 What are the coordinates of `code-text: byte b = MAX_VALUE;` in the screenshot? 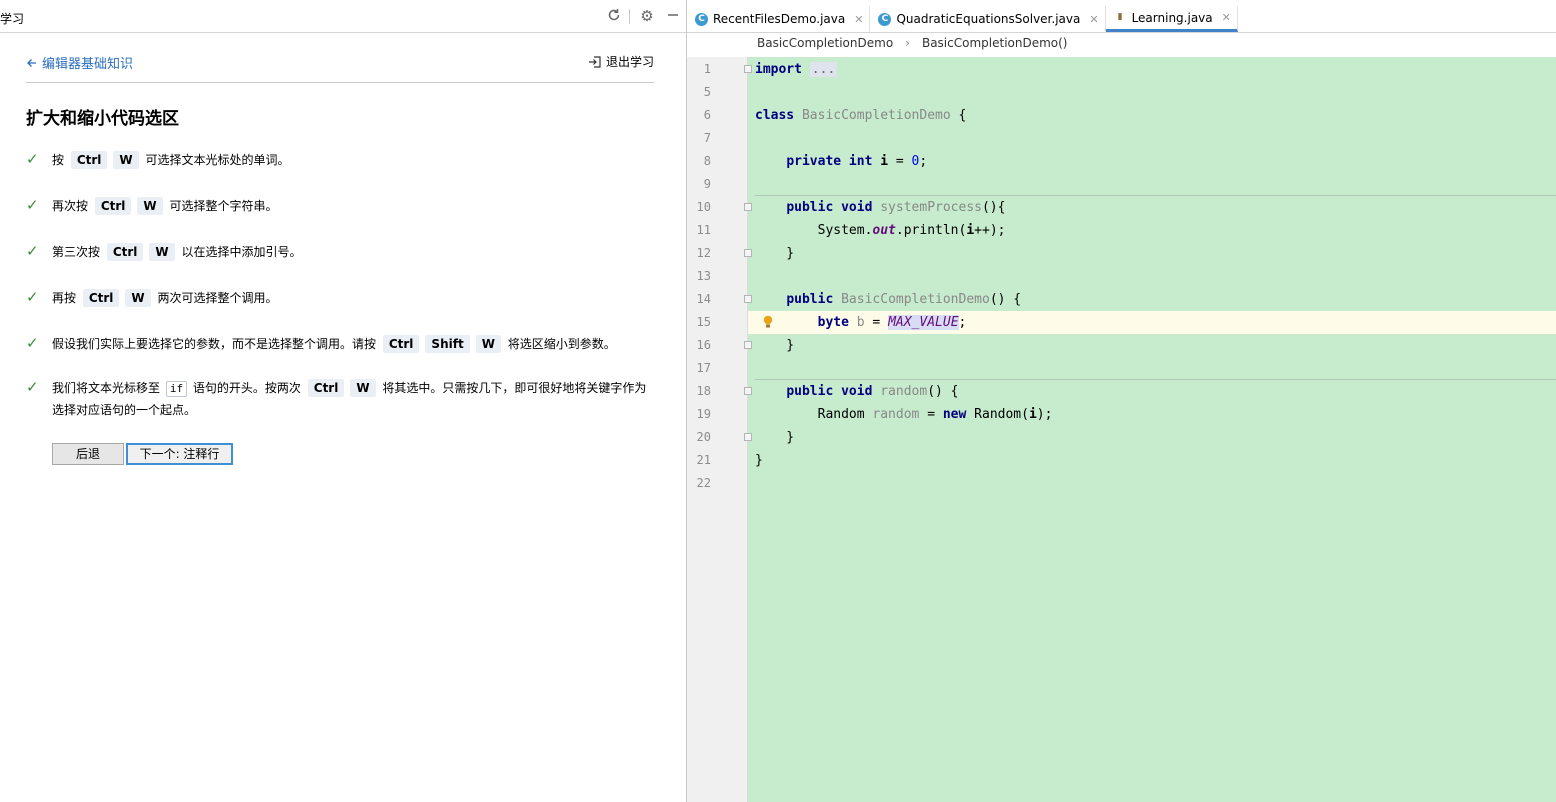 It's located at (892, 322).